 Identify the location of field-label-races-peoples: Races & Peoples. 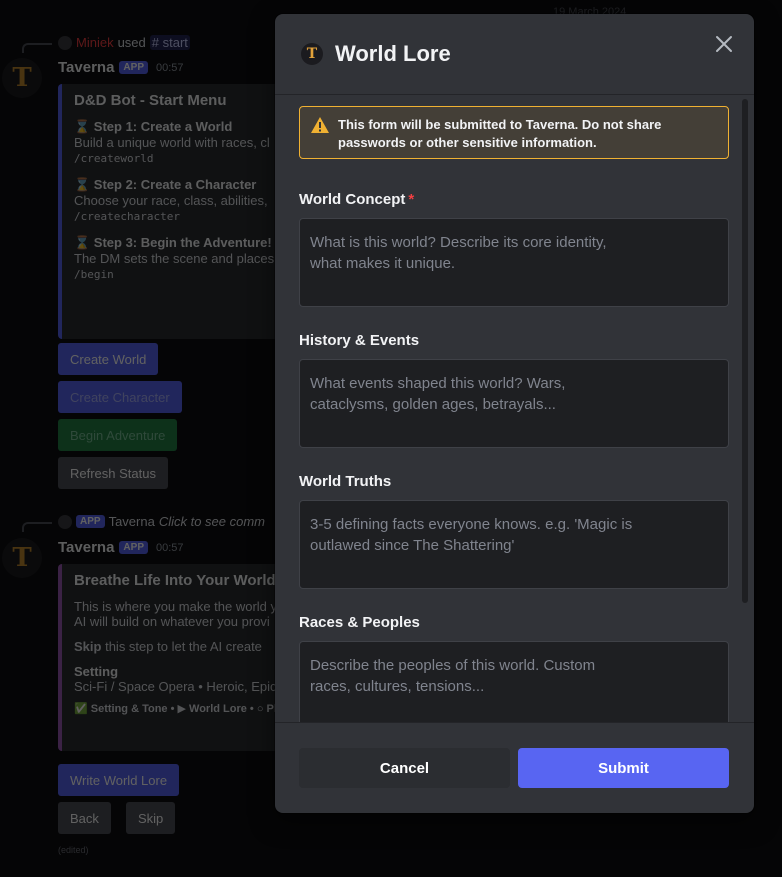
(359, 622).